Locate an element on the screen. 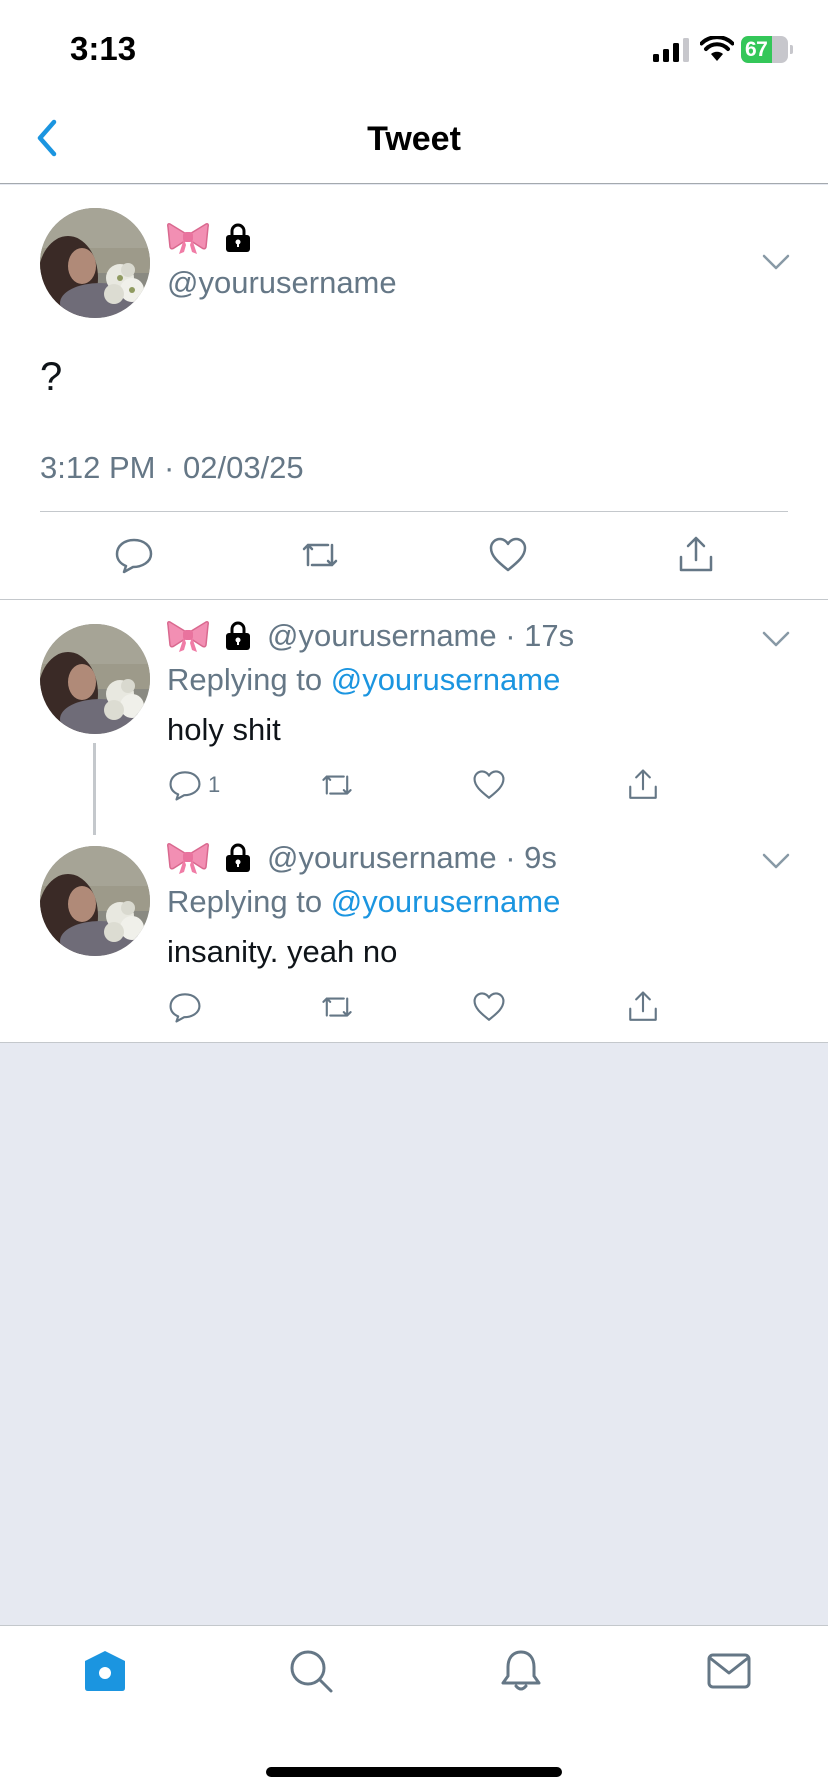  tweet-handle: @yourusername is located at coordinates (282, 282).